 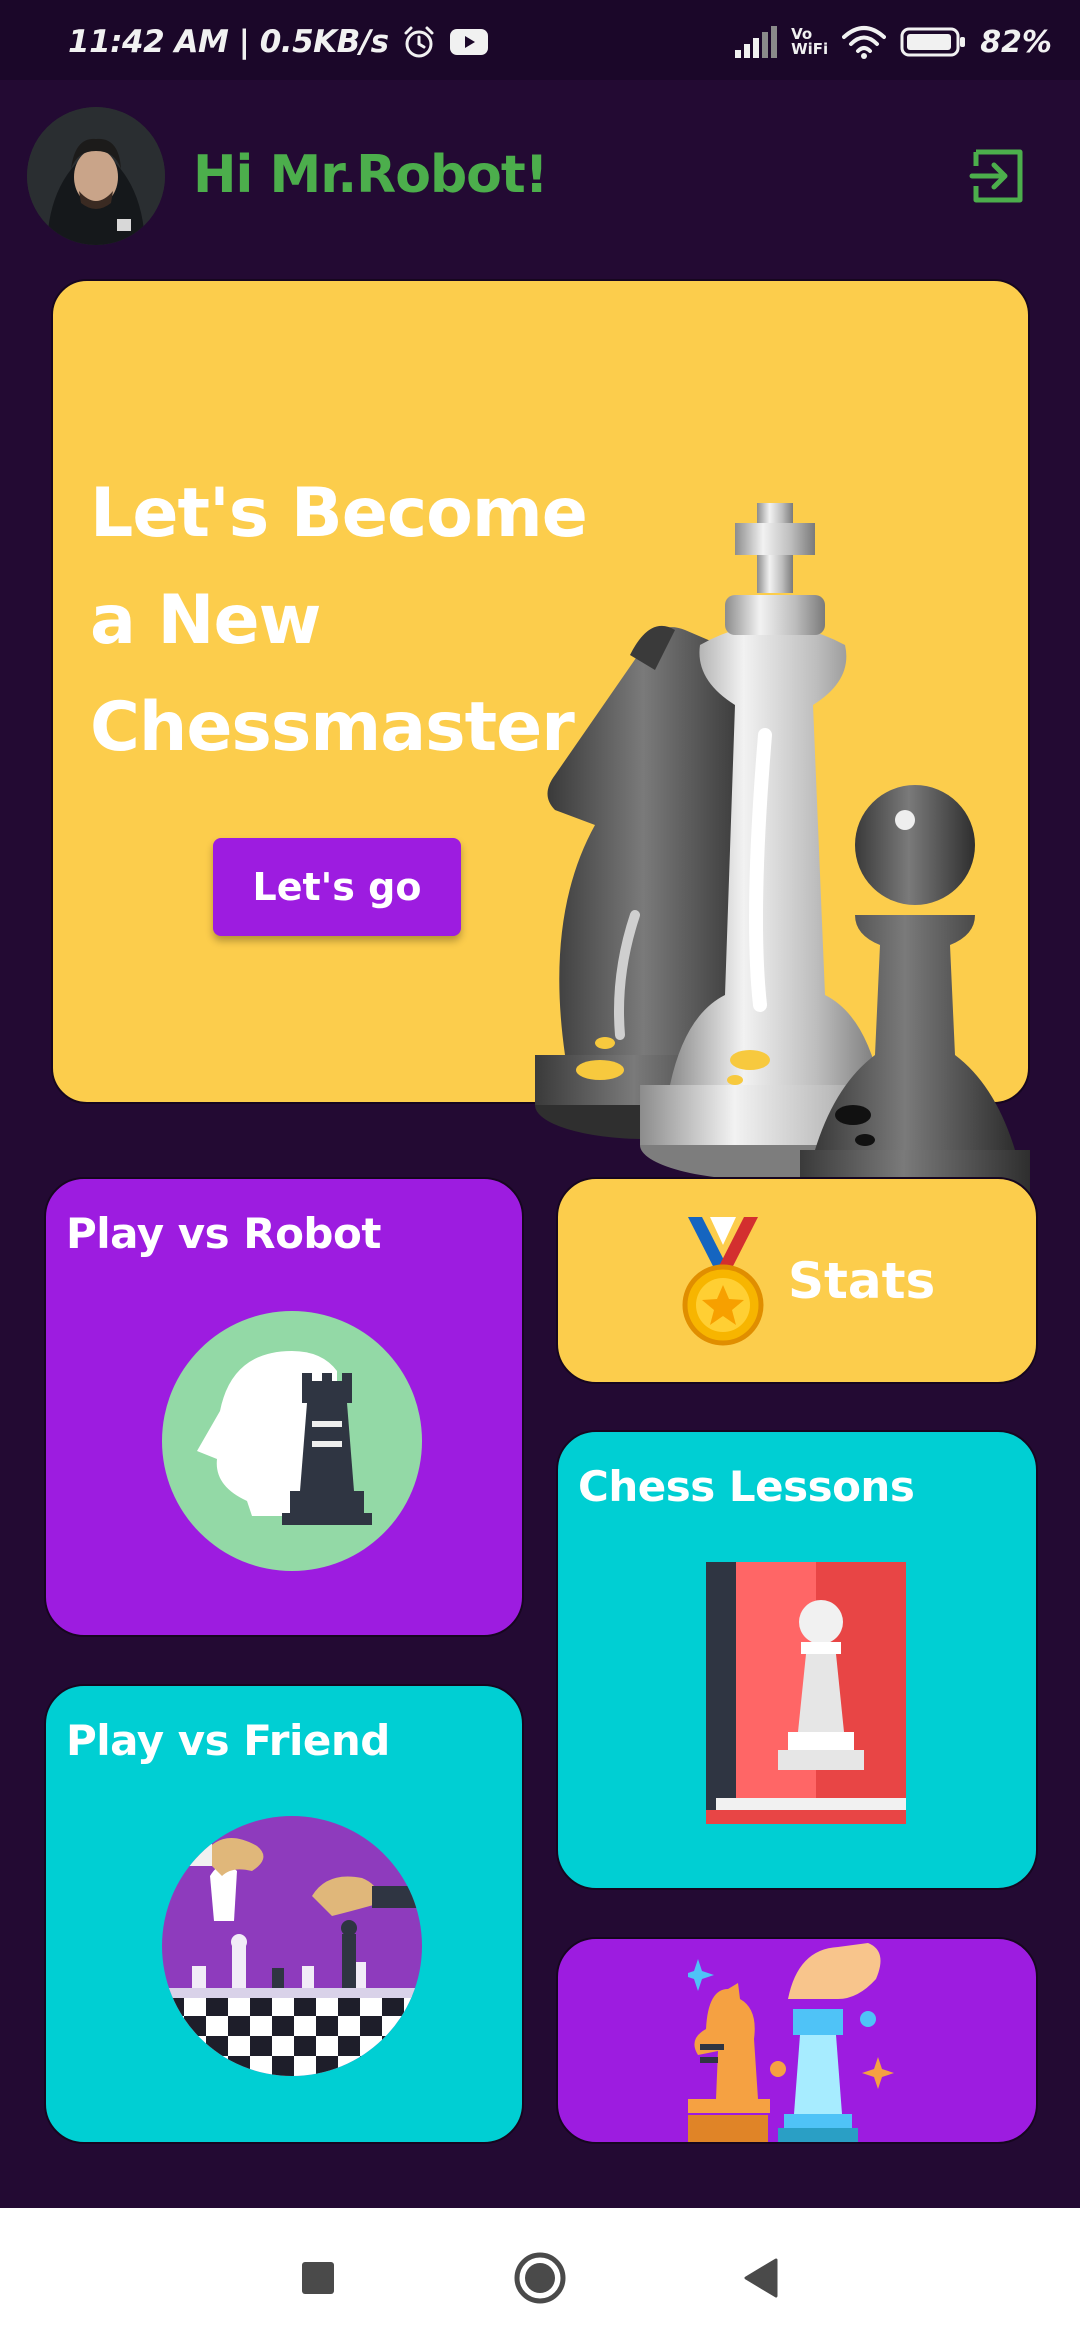 I want to click on logout-button, so click(x=998, y=176).